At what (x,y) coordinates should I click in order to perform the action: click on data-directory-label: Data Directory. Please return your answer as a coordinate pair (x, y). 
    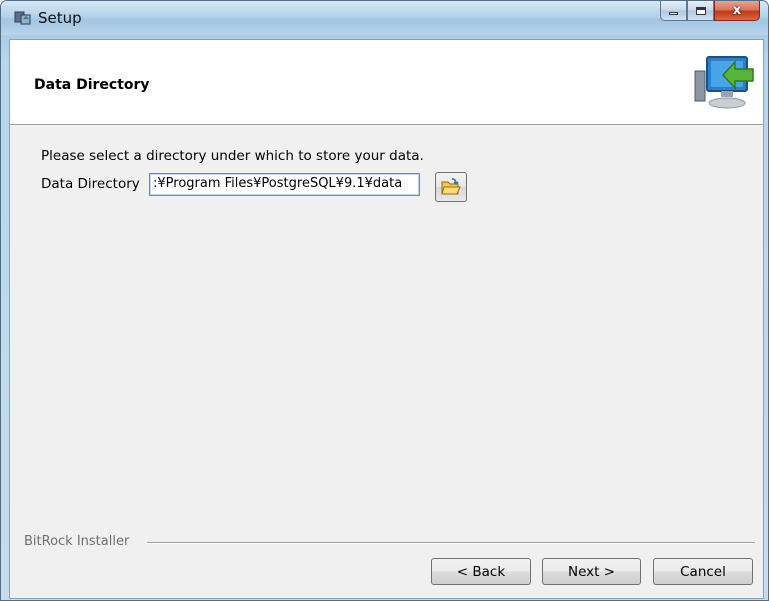
    Looking at the image, I should click on (90, 184).